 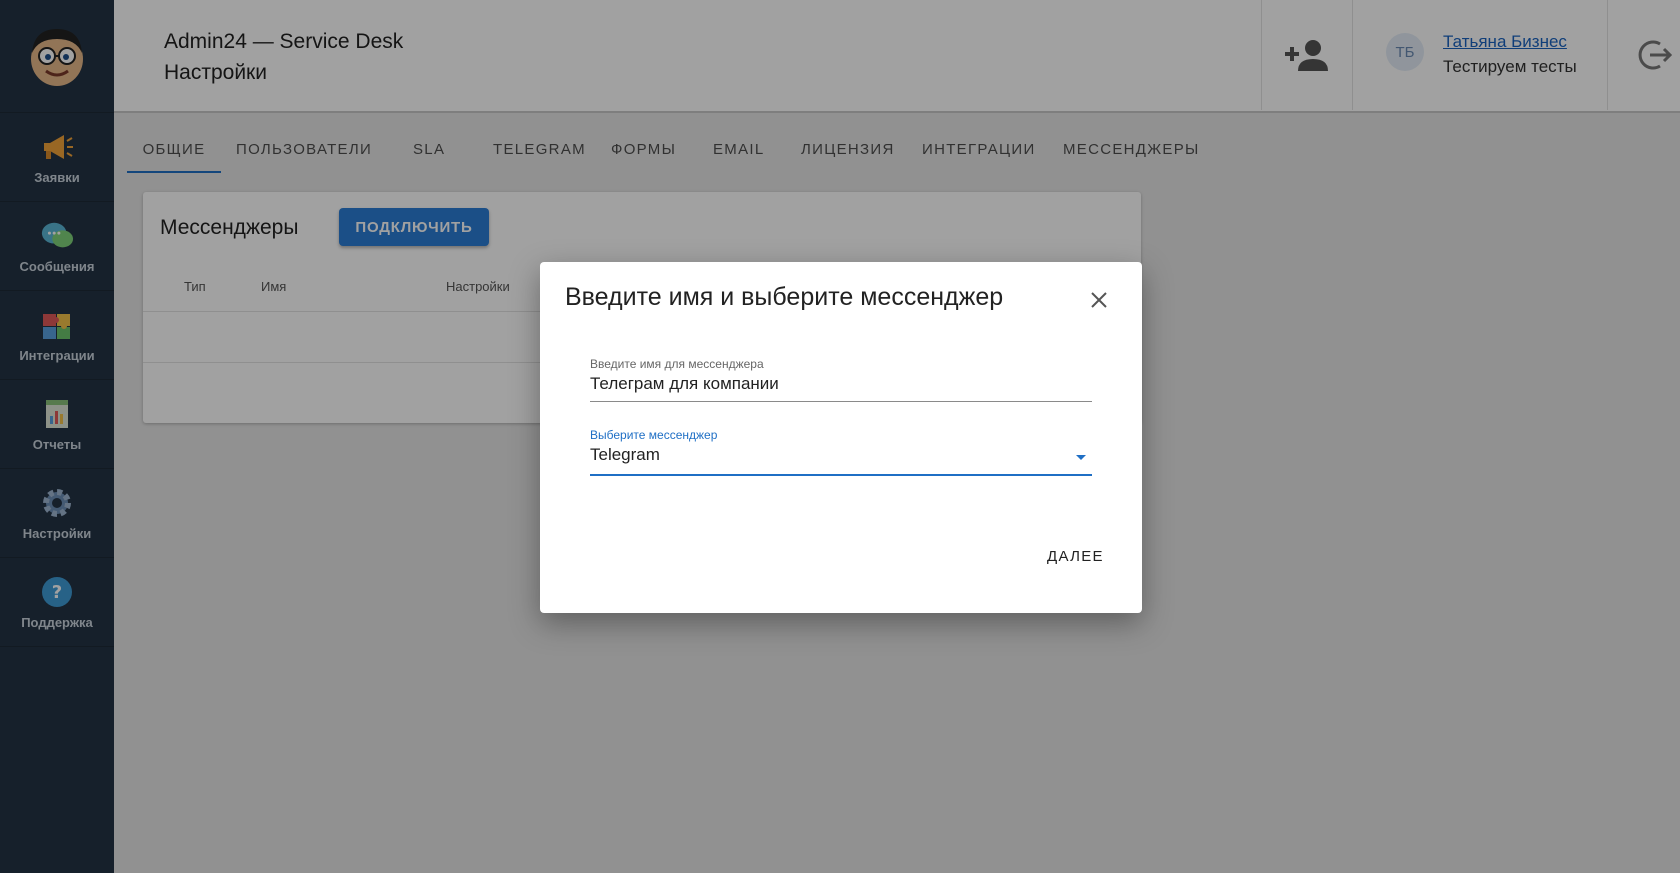 I want to click on messenger-select-label: Выберите мессенджер, so click(x=654, y=435).